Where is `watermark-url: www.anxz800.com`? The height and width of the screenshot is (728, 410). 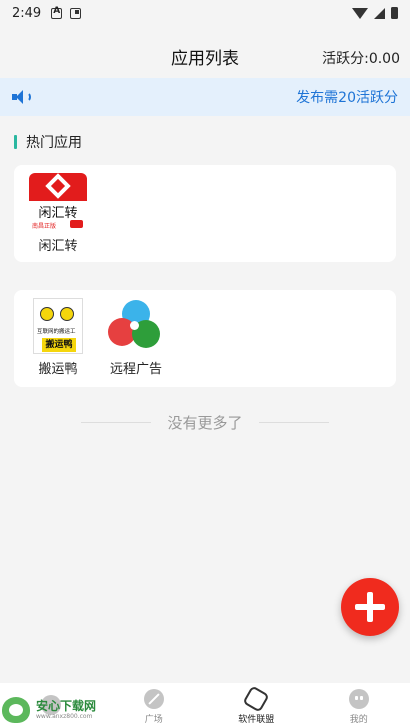 watermark-url: www.anxz800.com is located at coordinates (64, 716).